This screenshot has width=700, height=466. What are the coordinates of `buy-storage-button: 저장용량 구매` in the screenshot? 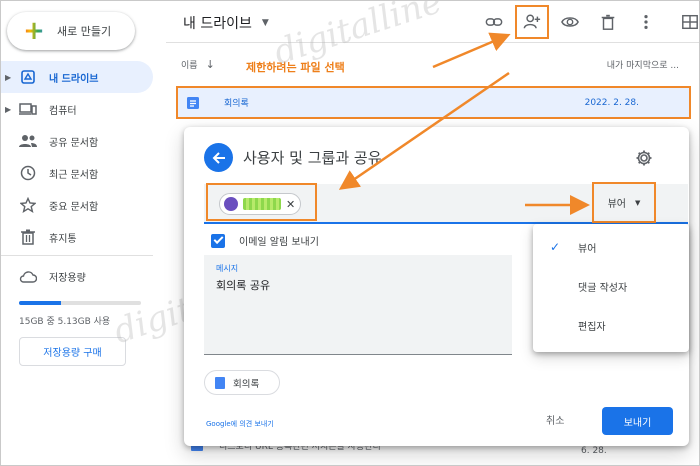 It's located at (72, 351).